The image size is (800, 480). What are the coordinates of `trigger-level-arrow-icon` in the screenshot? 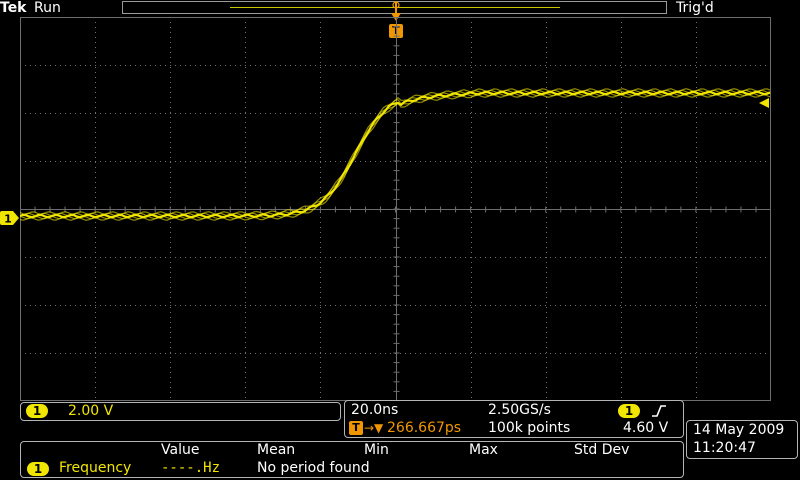 It's located at (765, 103).